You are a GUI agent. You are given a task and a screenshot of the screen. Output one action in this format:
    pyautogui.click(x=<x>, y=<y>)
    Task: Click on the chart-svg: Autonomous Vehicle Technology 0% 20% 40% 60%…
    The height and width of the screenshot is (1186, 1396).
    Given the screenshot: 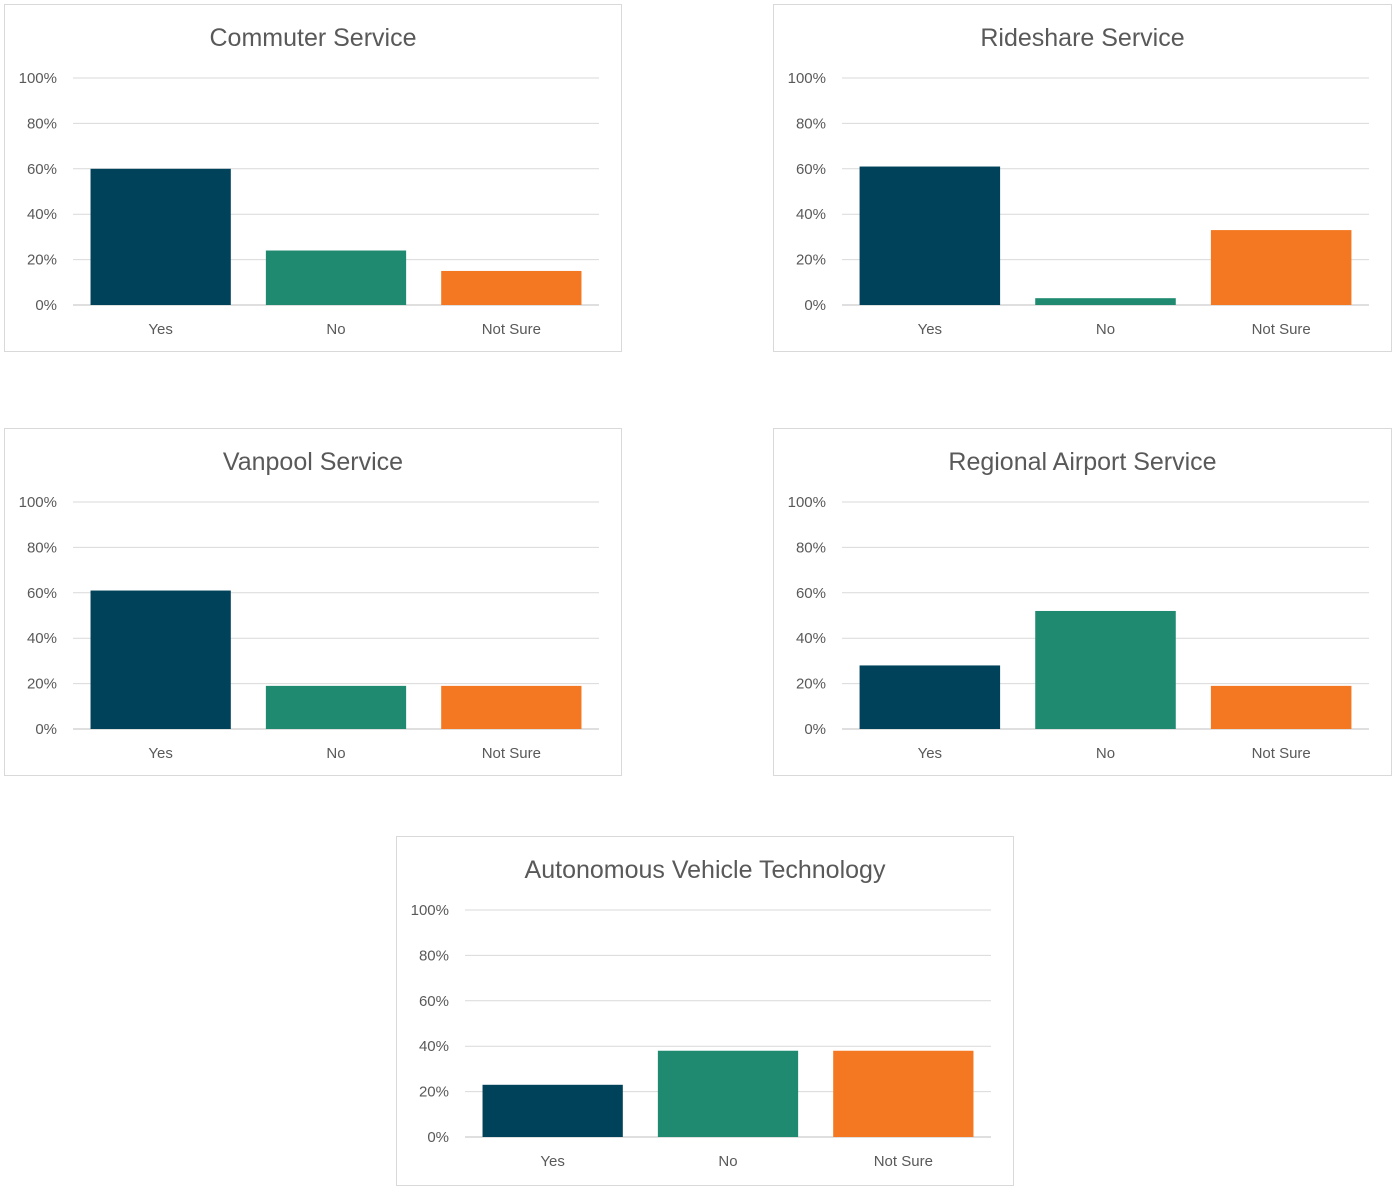 What is the action you would take?
    pyautogui.click(x=701, y=1013)
    